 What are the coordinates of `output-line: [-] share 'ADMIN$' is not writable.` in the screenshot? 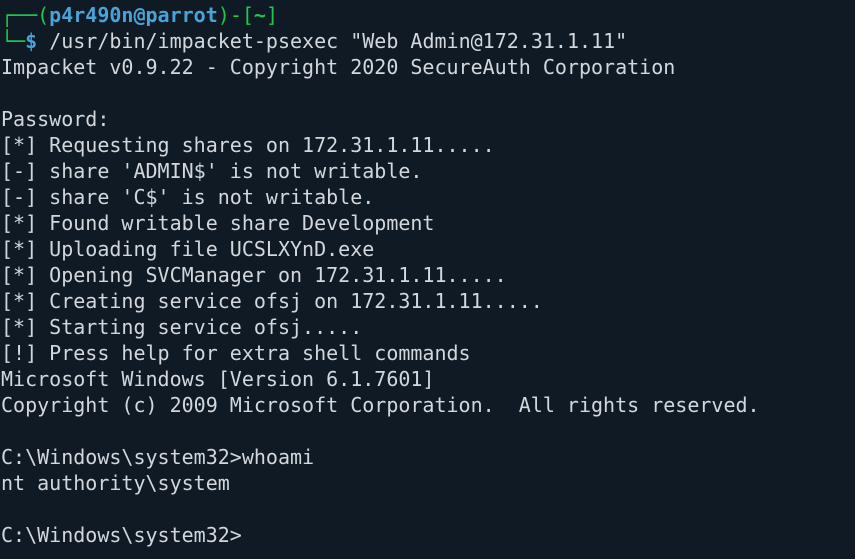 It's located at (212, 171).